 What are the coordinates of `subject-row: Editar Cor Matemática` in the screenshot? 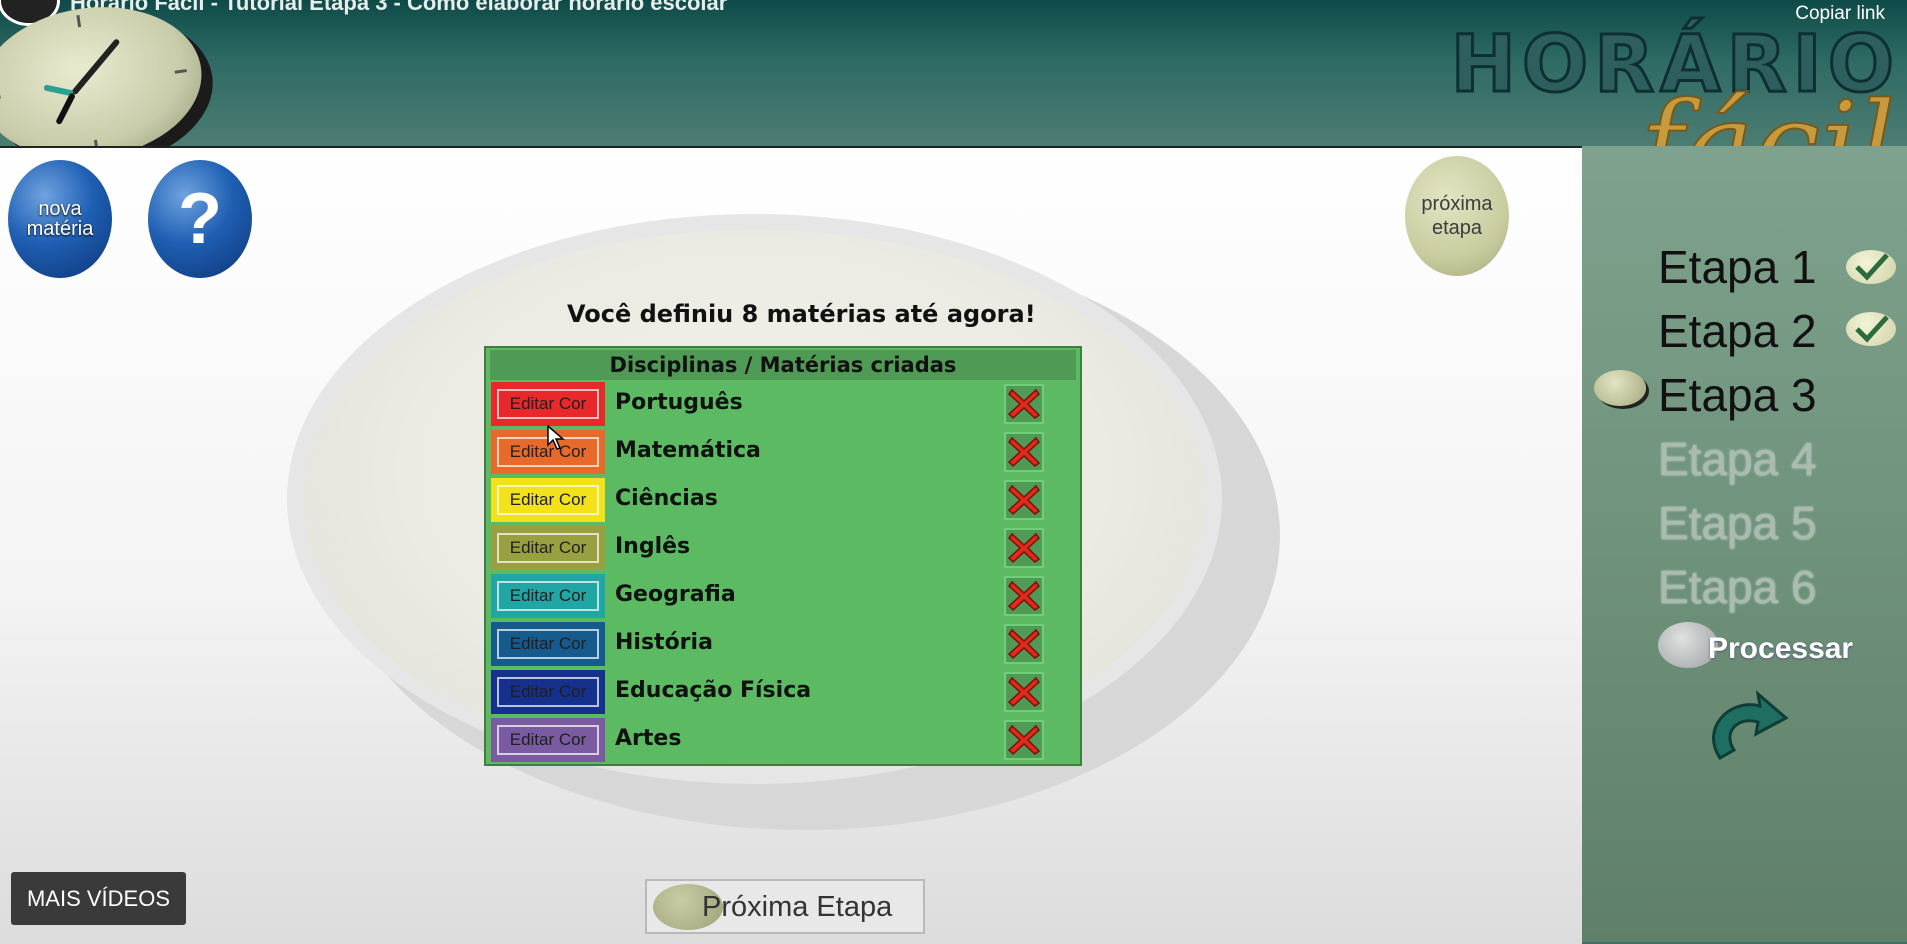 It's located at (781, 452).